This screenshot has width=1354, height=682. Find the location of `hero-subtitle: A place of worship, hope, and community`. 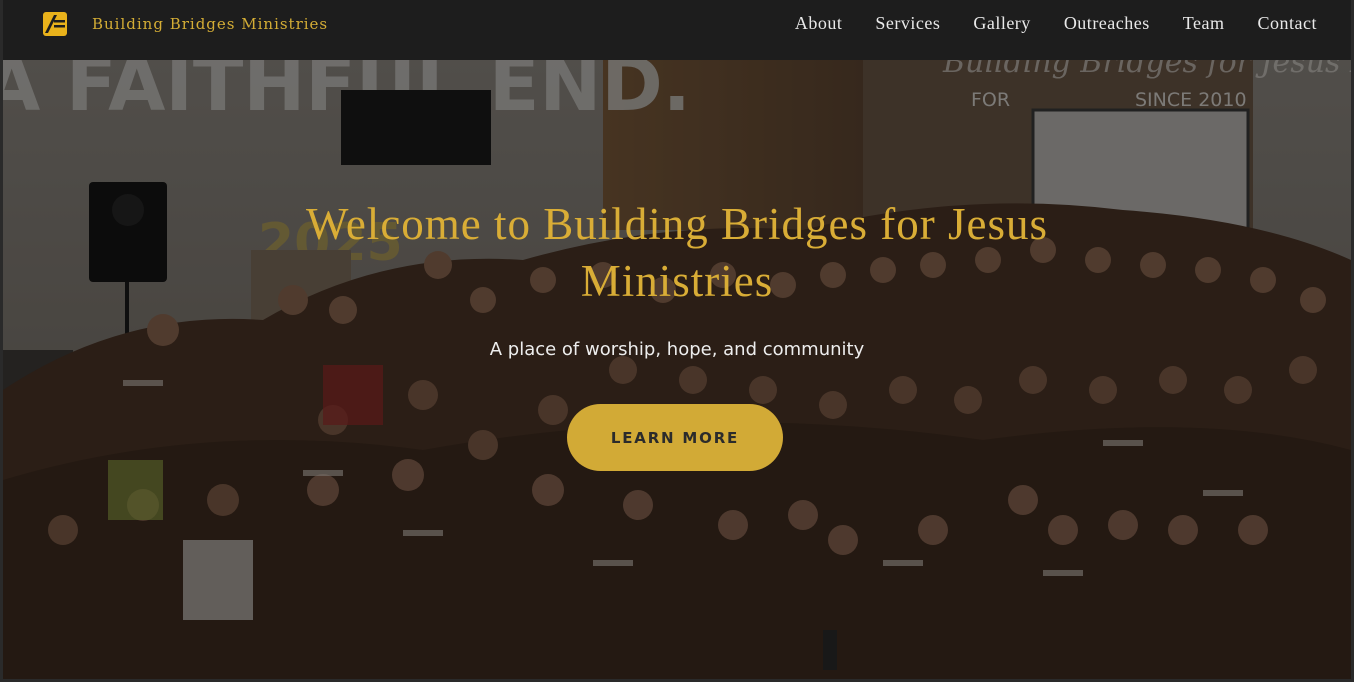

hero-subtitle: A place of worship, hope, and community is located at coordinates (677, 349).